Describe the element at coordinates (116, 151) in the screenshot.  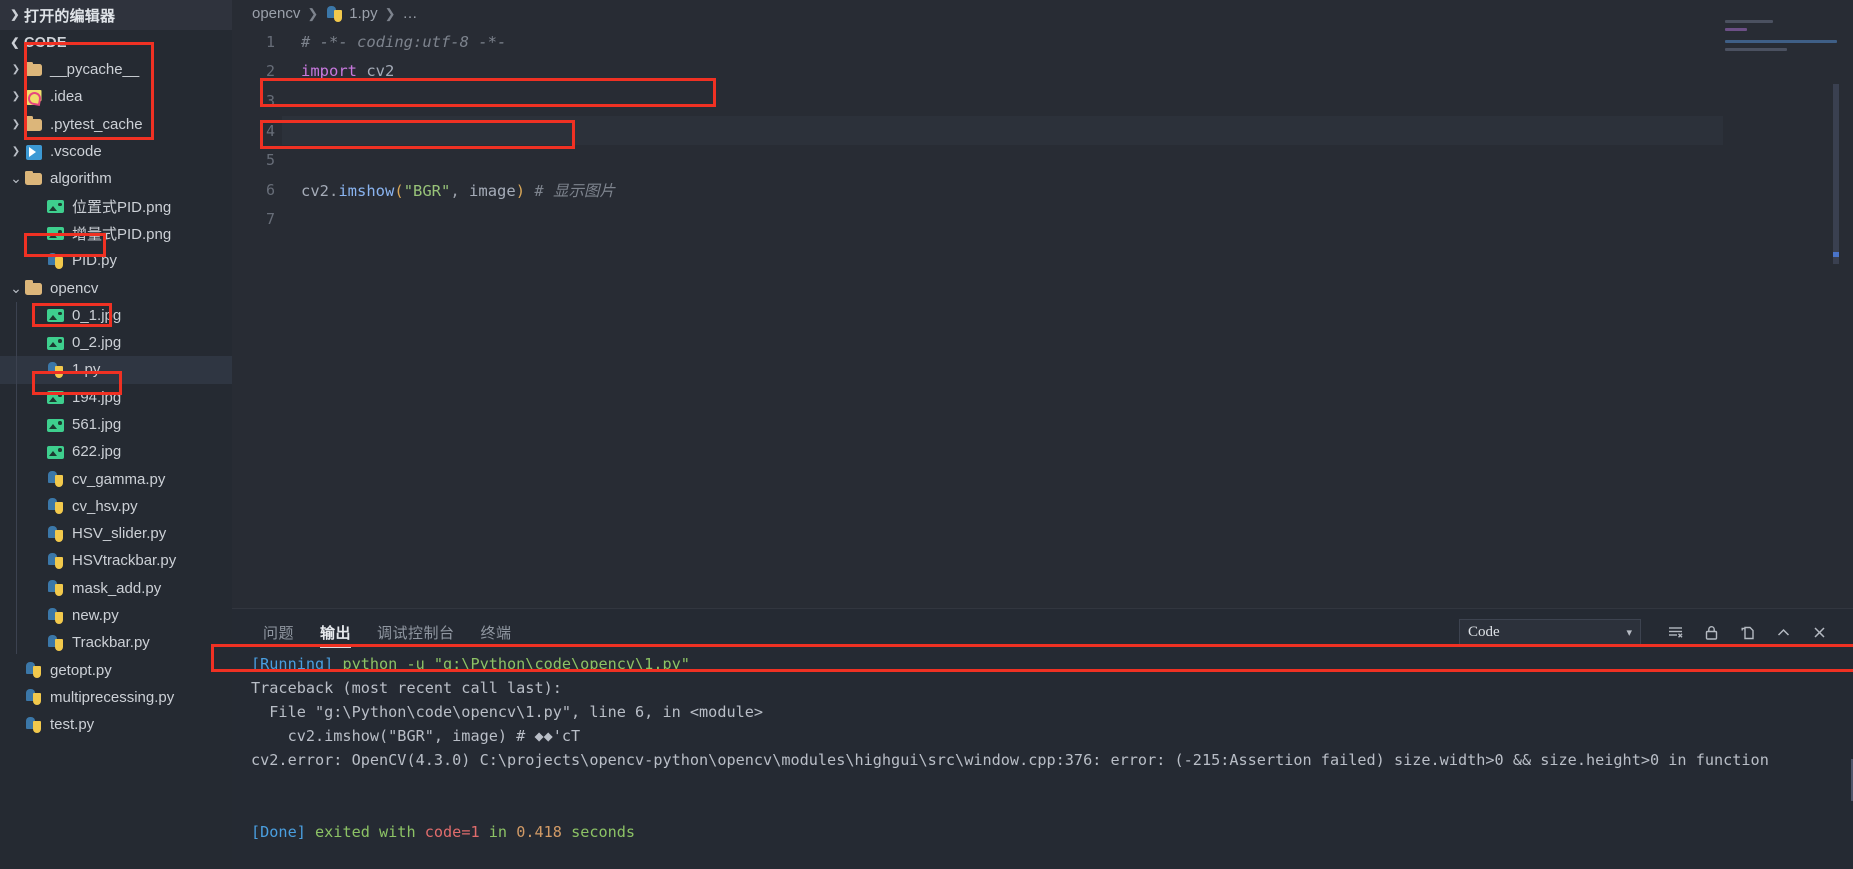
I see `tree-item: ❯ .vscode` at that location.